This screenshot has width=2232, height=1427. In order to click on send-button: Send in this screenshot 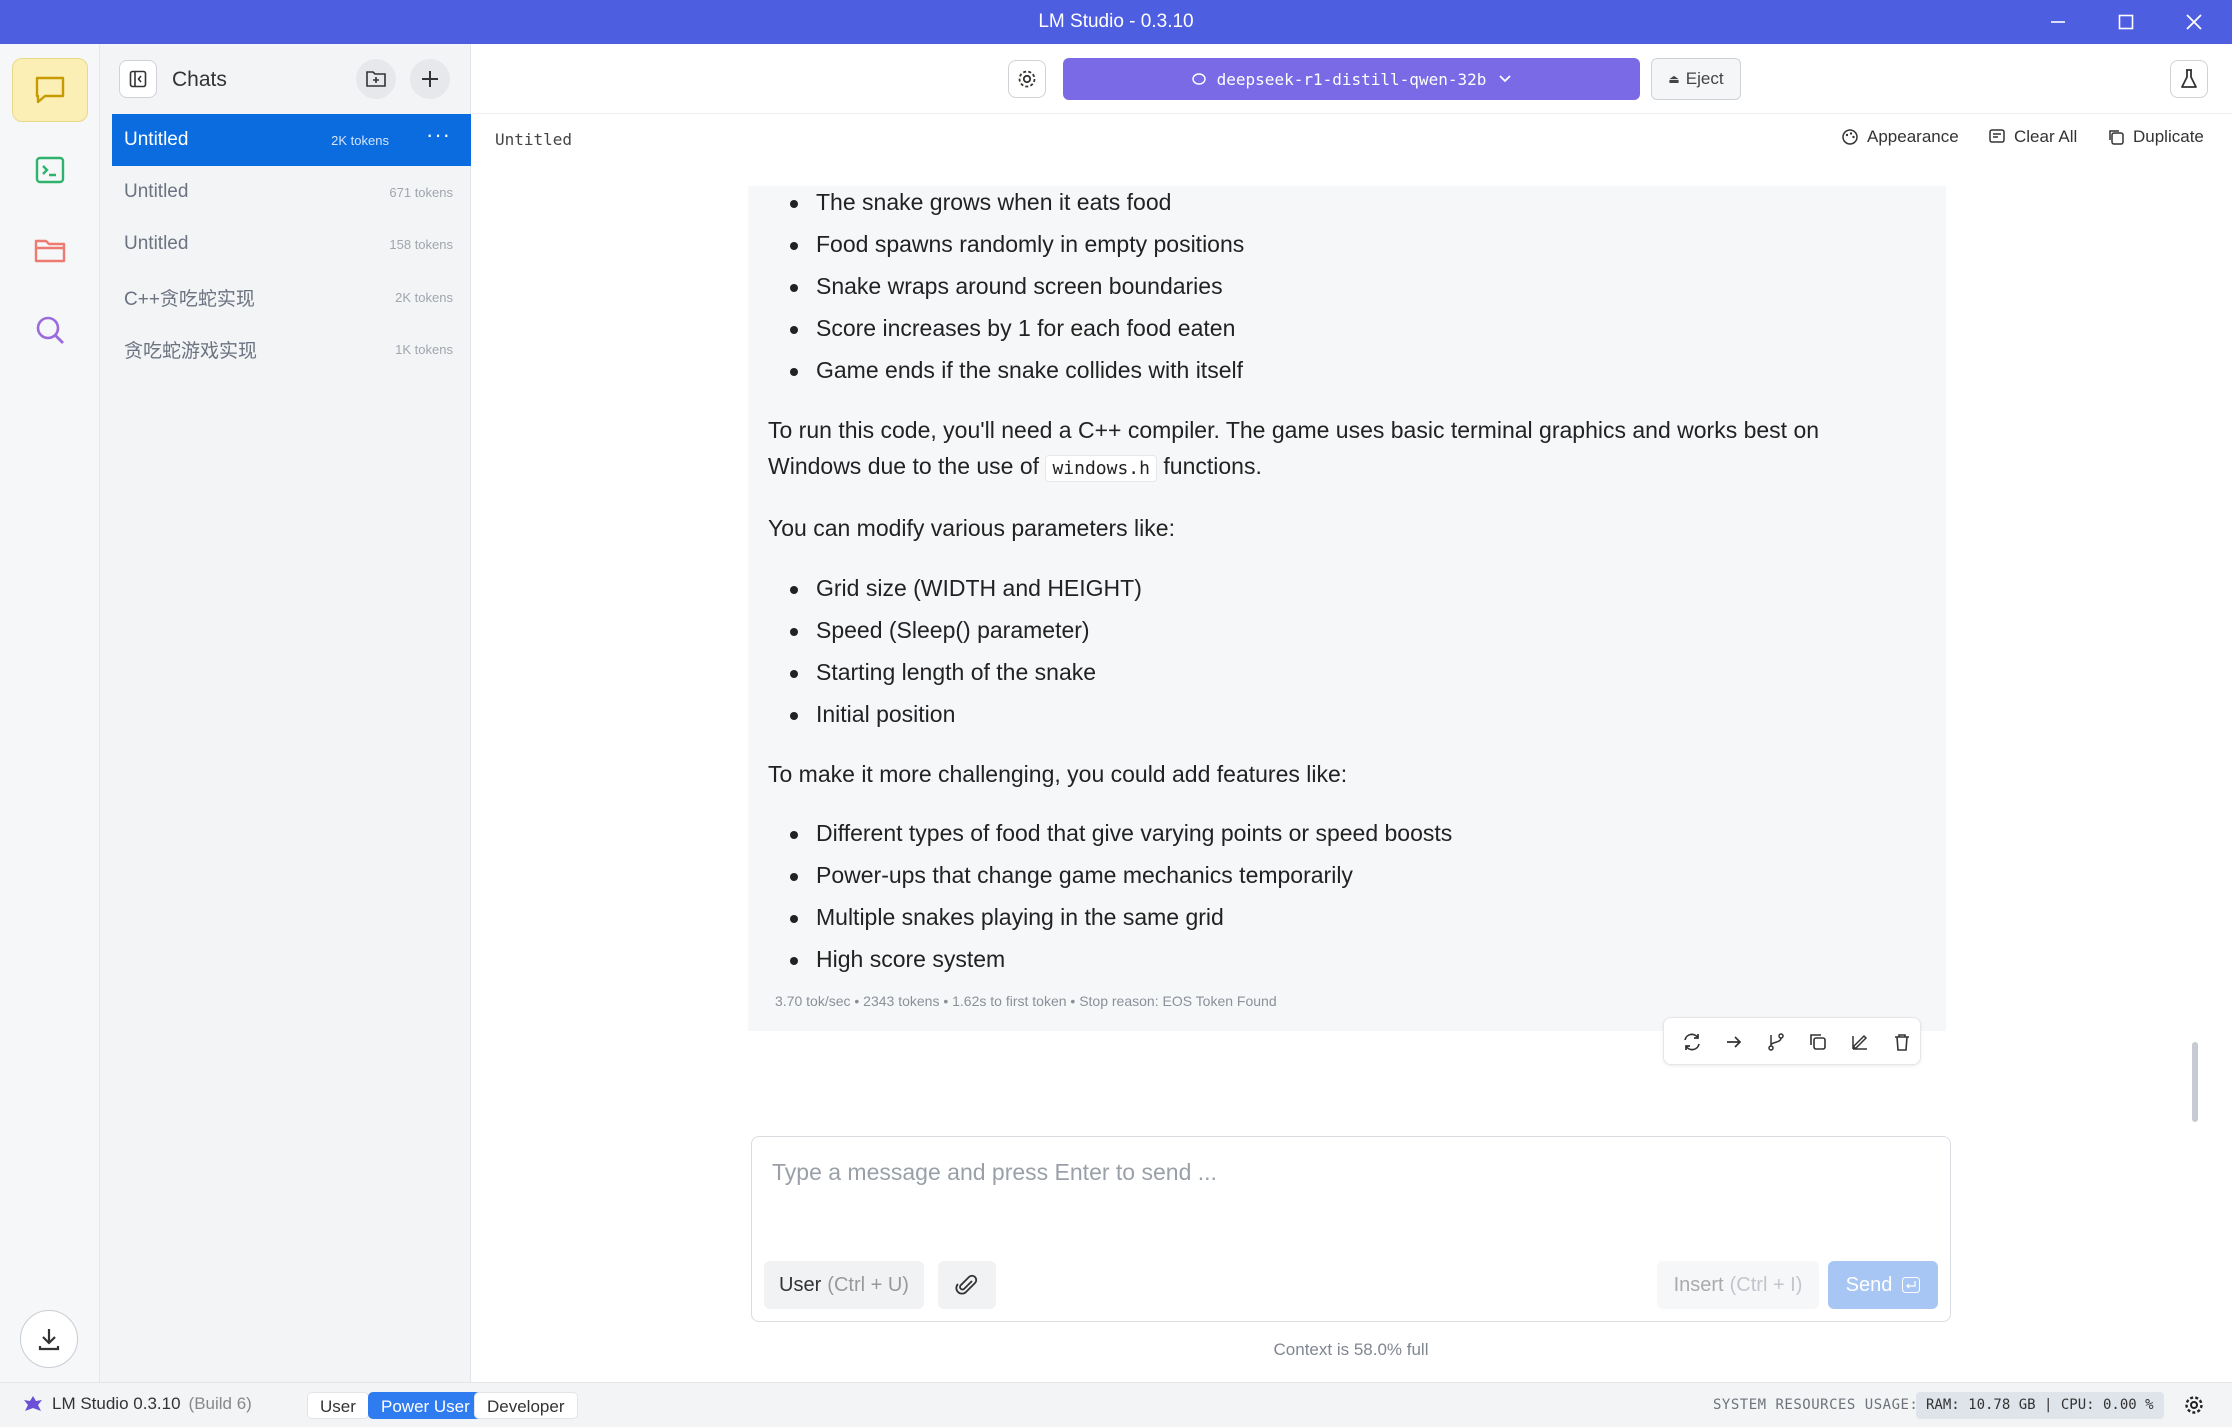, I will do `click(1883, 1285)`.